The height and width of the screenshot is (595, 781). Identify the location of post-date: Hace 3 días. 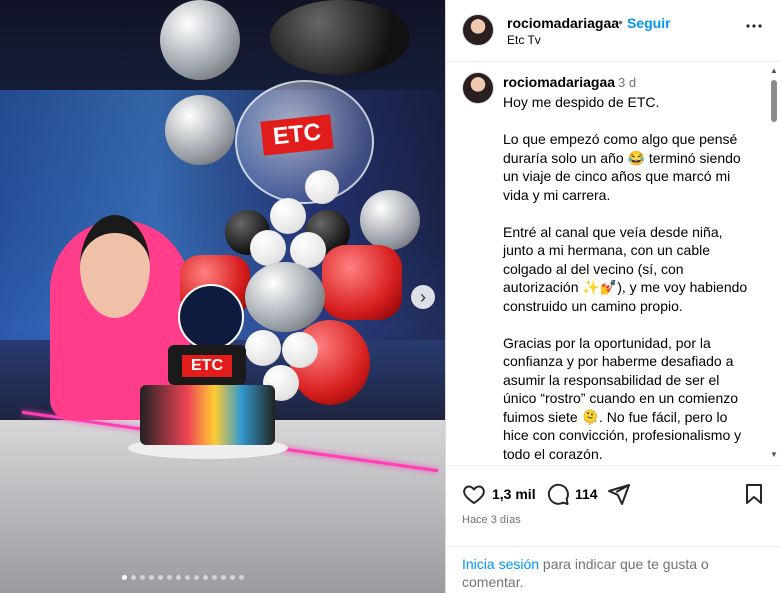
(491, 520).